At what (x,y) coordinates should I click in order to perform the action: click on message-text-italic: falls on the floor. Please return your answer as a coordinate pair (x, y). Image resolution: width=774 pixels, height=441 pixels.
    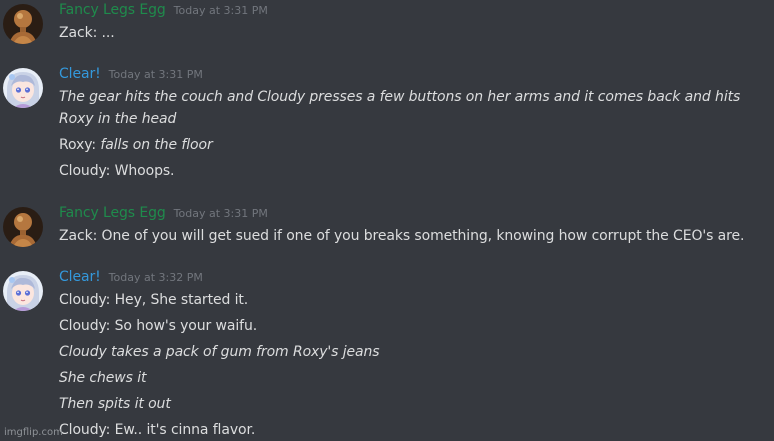
    Looking at the image, I should click on (156, 145).